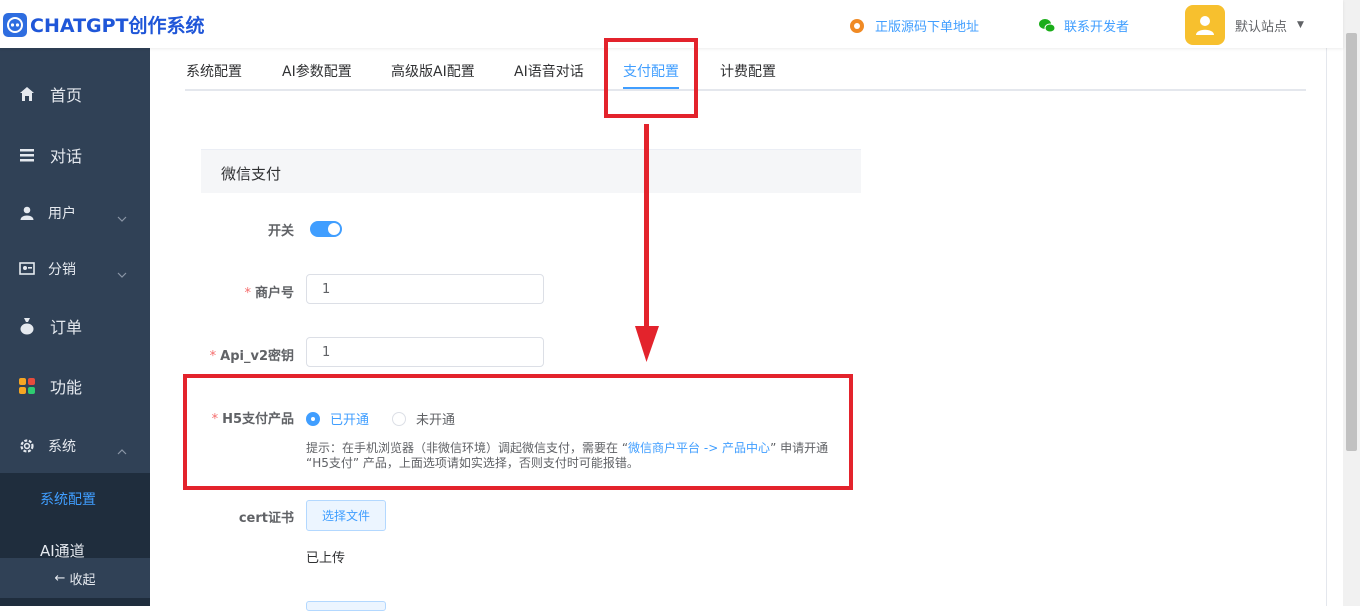  What do you see at coordinates (27, 269) in the screenshot?
I see `distribution-icon` at bounding box center [27, 269].